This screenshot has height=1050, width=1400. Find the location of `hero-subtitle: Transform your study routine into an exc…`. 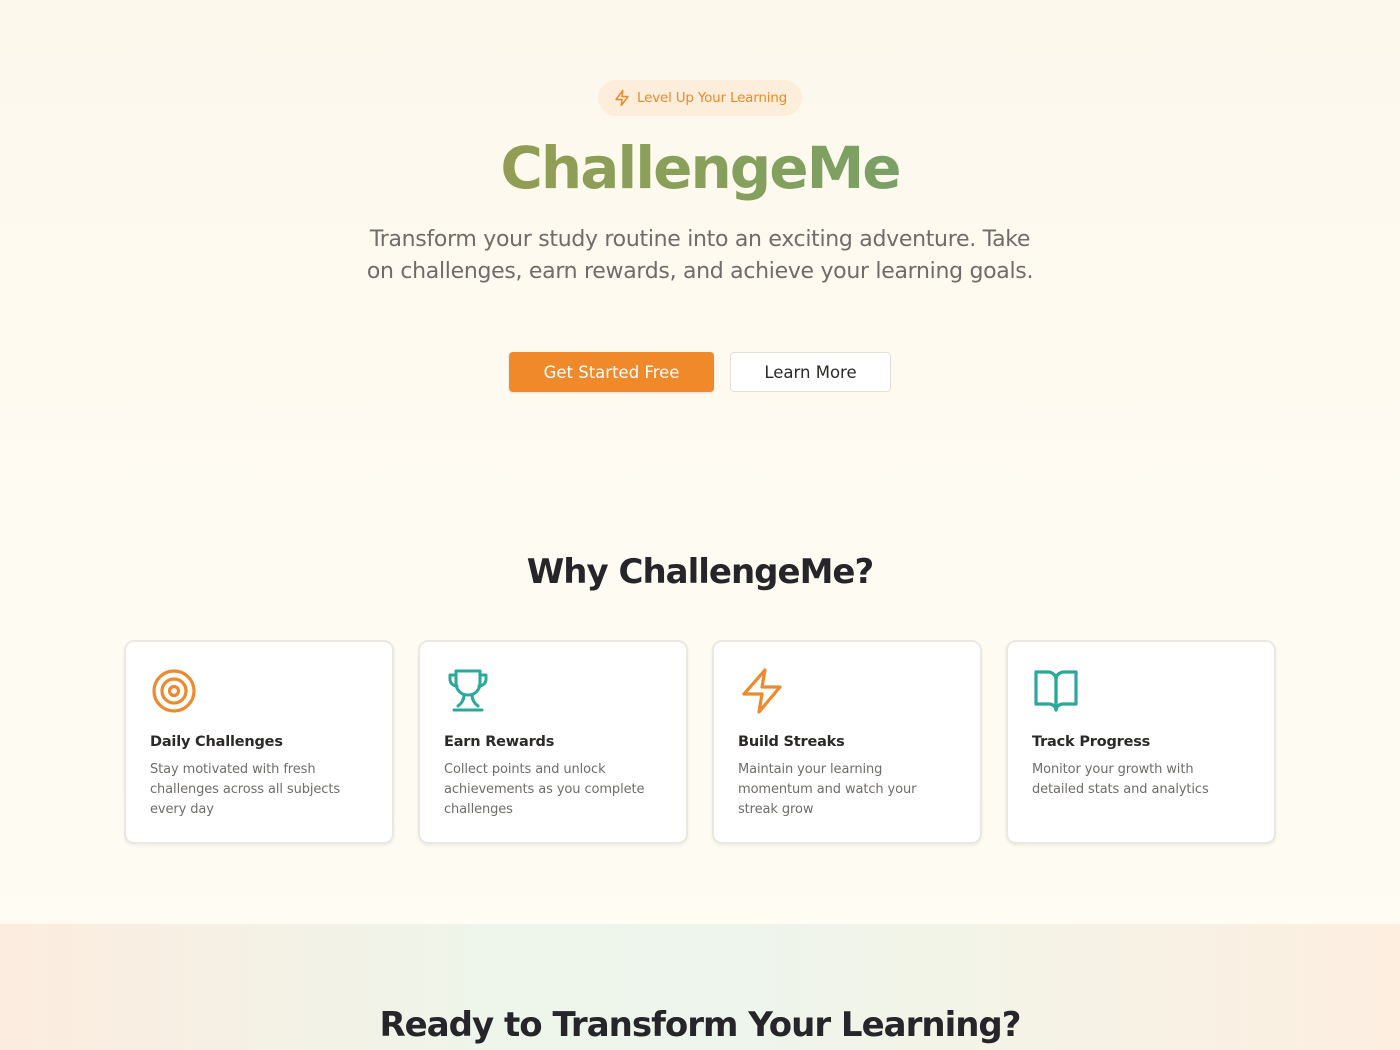

hero-subtitle: Transform your study routine into an exc… is located at coordinates (700, 255).